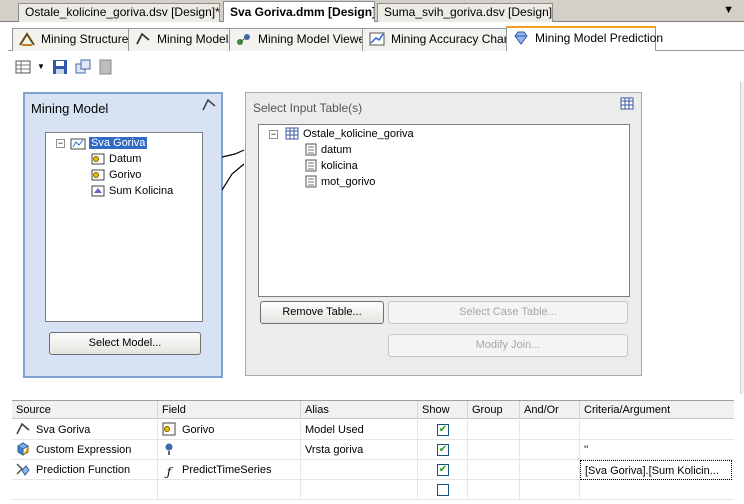  I want to click on table-row: Custom Expression Vrsta goriva ✔ '', so click(373, 450).